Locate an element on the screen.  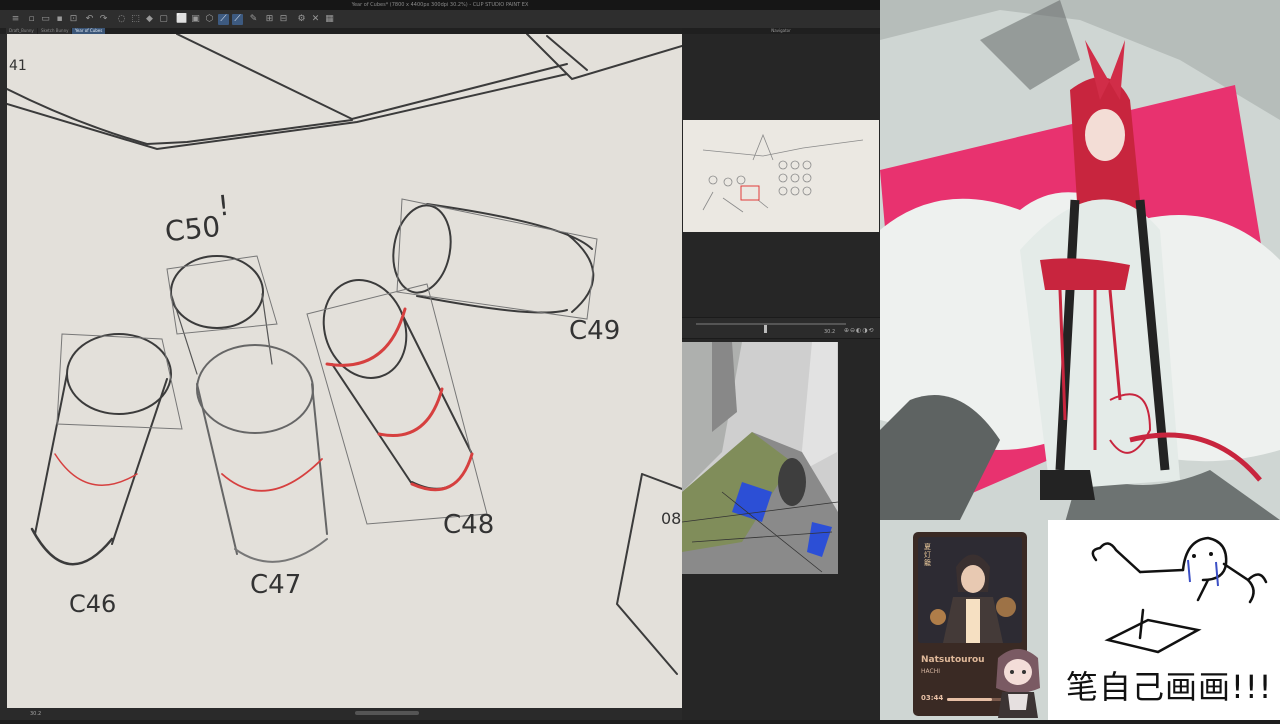
invert-selection-icon: ▣ is located at coordinates (195, 19).